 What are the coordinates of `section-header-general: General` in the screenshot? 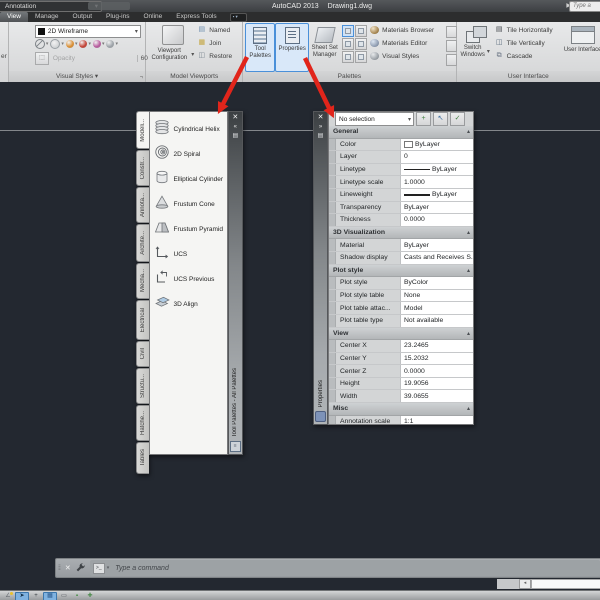 It's located at (401, 132).